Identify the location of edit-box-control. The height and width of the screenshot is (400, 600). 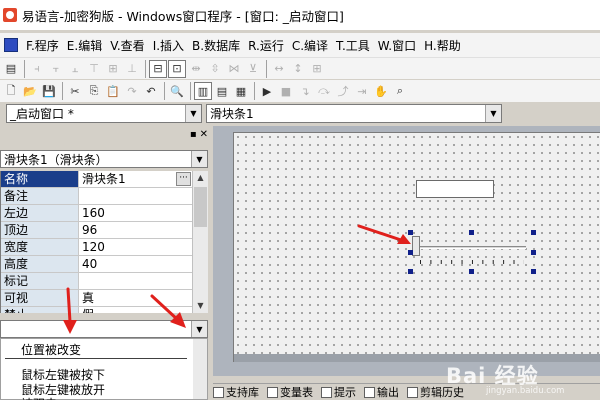
(455, 189).